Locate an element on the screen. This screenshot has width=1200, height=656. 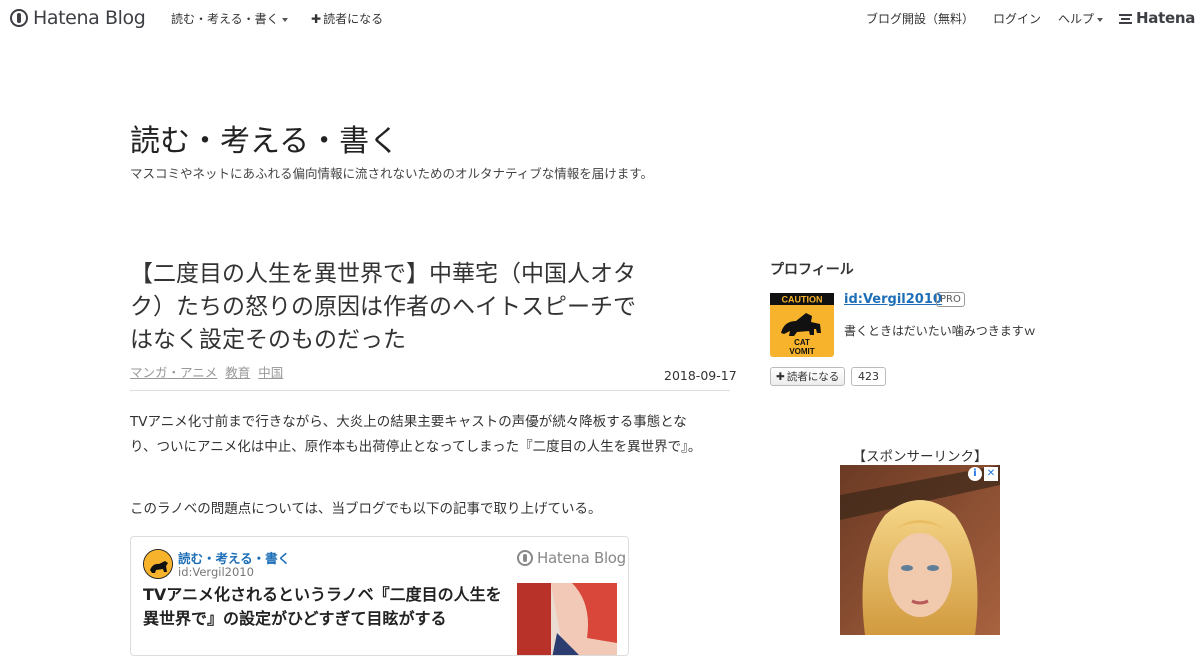
login-link: ログイン is located at coordinates (1017, 18).